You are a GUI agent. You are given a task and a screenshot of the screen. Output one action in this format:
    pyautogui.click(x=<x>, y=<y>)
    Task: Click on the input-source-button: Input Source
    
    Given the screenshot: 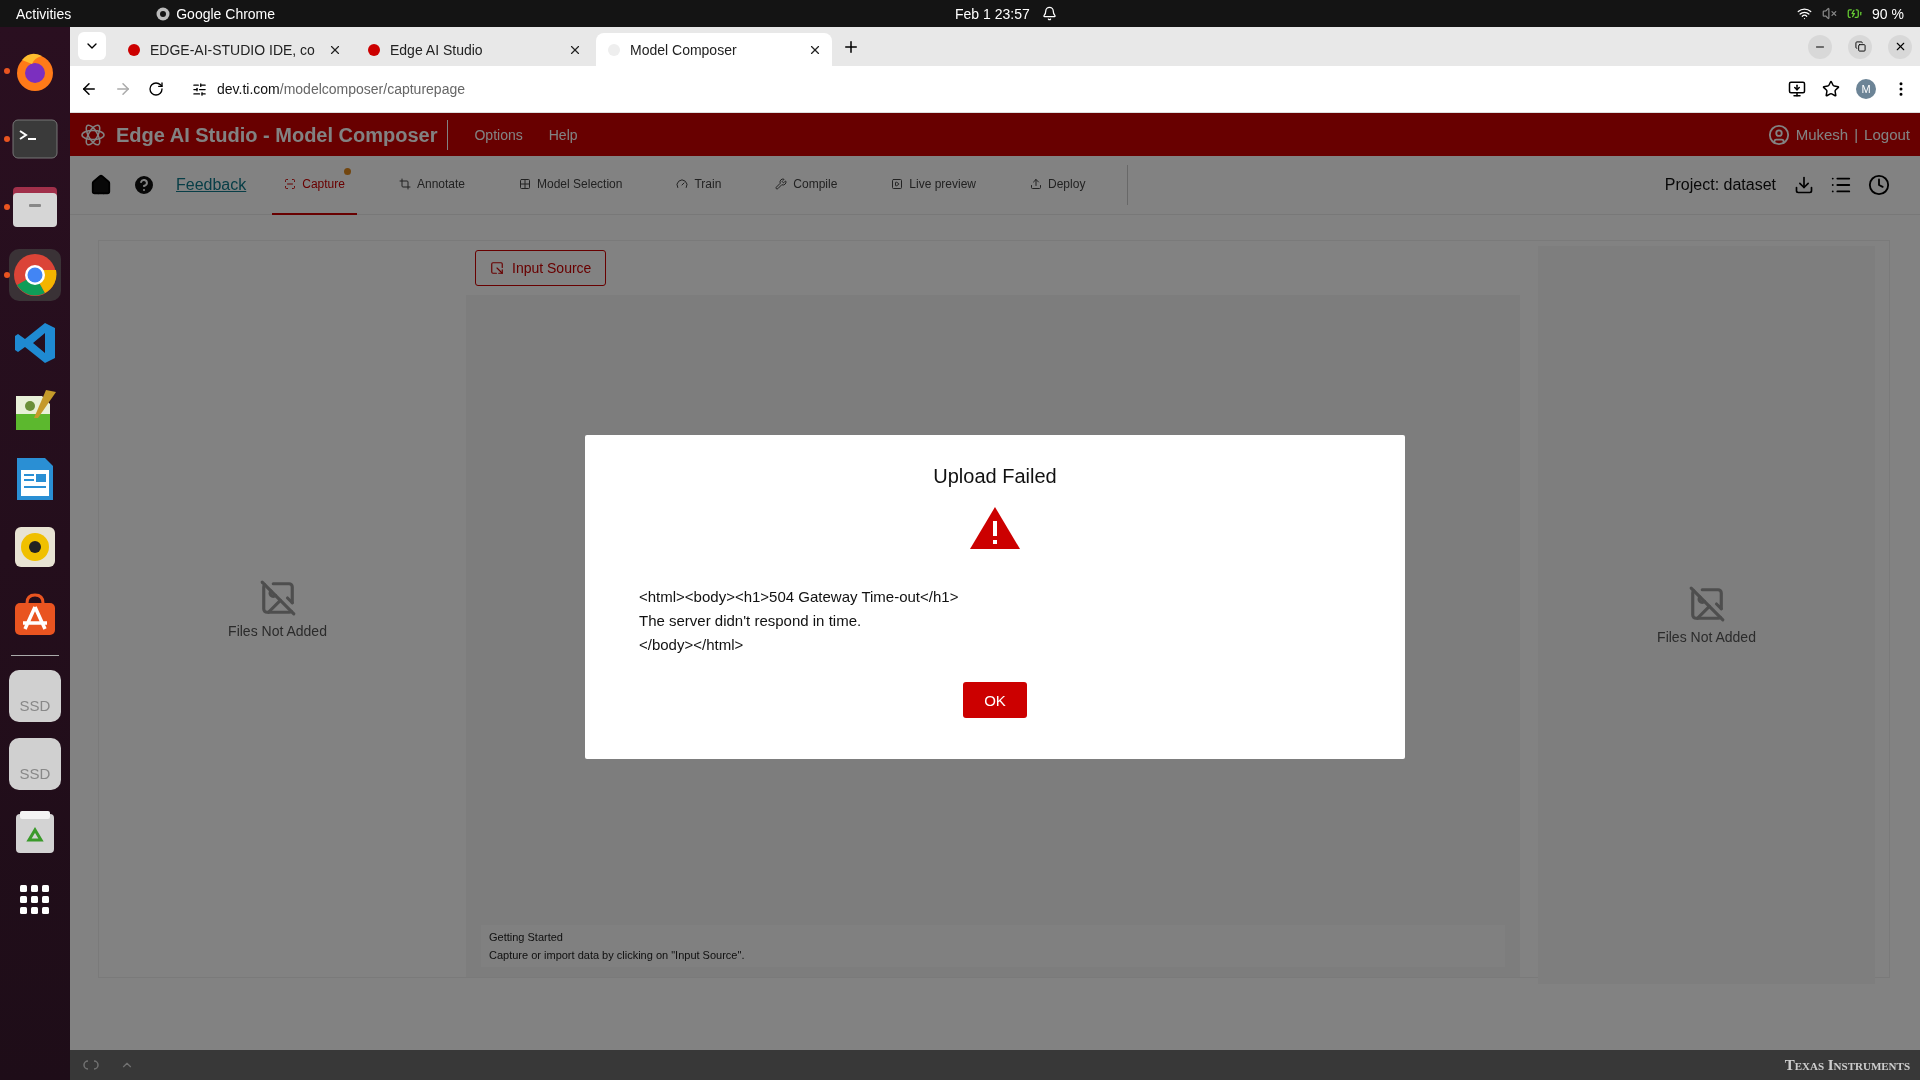 What is the action you would take?
    pyautogui.click(x=541, y=268)
    